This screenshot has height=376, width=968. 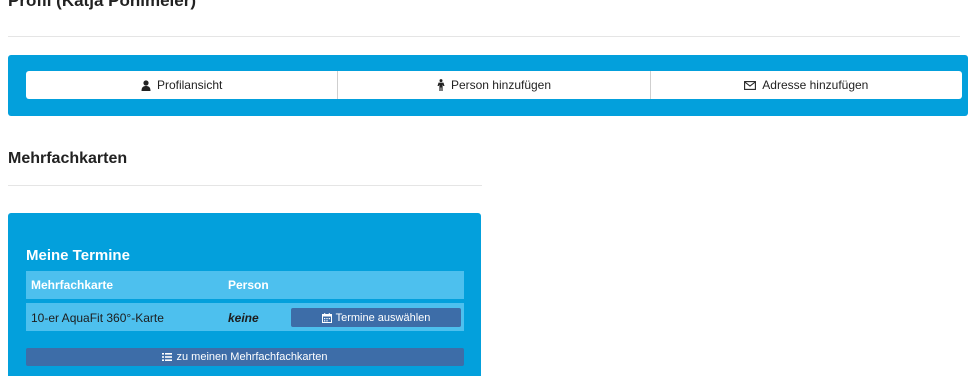 What do you see at coordinates (248, 285) in the screenshot?
I see `column-header-person: Person` at bounding box center [248, 285].